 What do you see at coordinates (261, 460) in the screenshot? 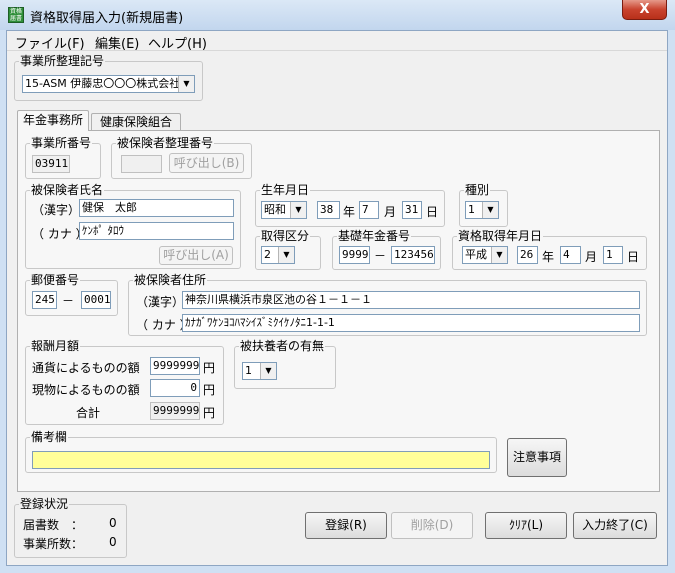
I see `remarks-field` at bounding box center [261, 460].